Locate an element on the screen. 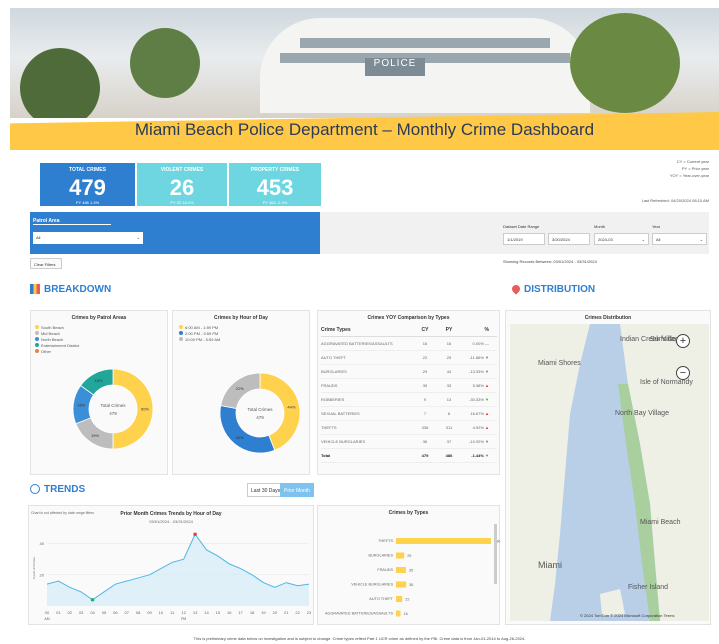 The width and height of the screenshot is (719, 644). kpi-label: TOTAL CRIMES is located at coordinates (87, 170).